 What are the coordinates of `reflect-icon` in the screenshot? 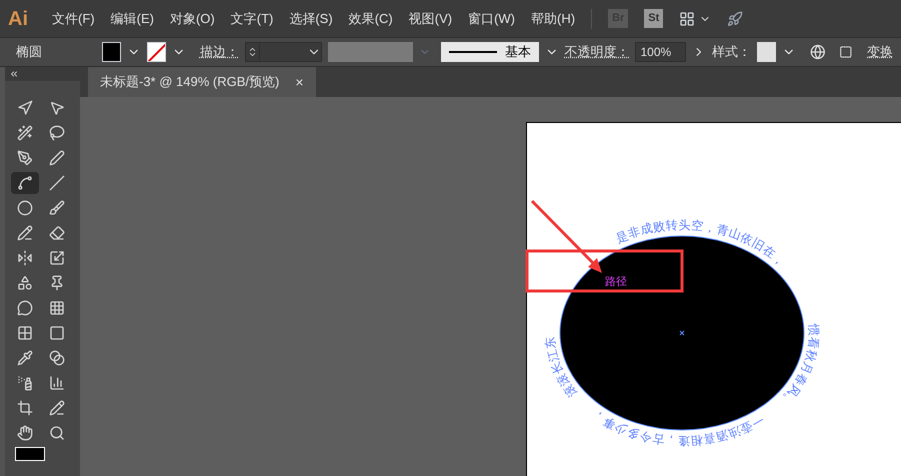 It's located at (25, 258).